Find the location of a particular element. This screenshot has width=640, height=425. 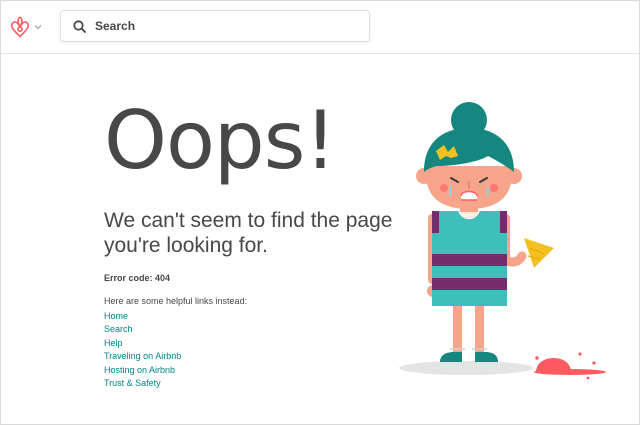

list-item: Traveling on Airbnb is located at coordinates (142, 356).